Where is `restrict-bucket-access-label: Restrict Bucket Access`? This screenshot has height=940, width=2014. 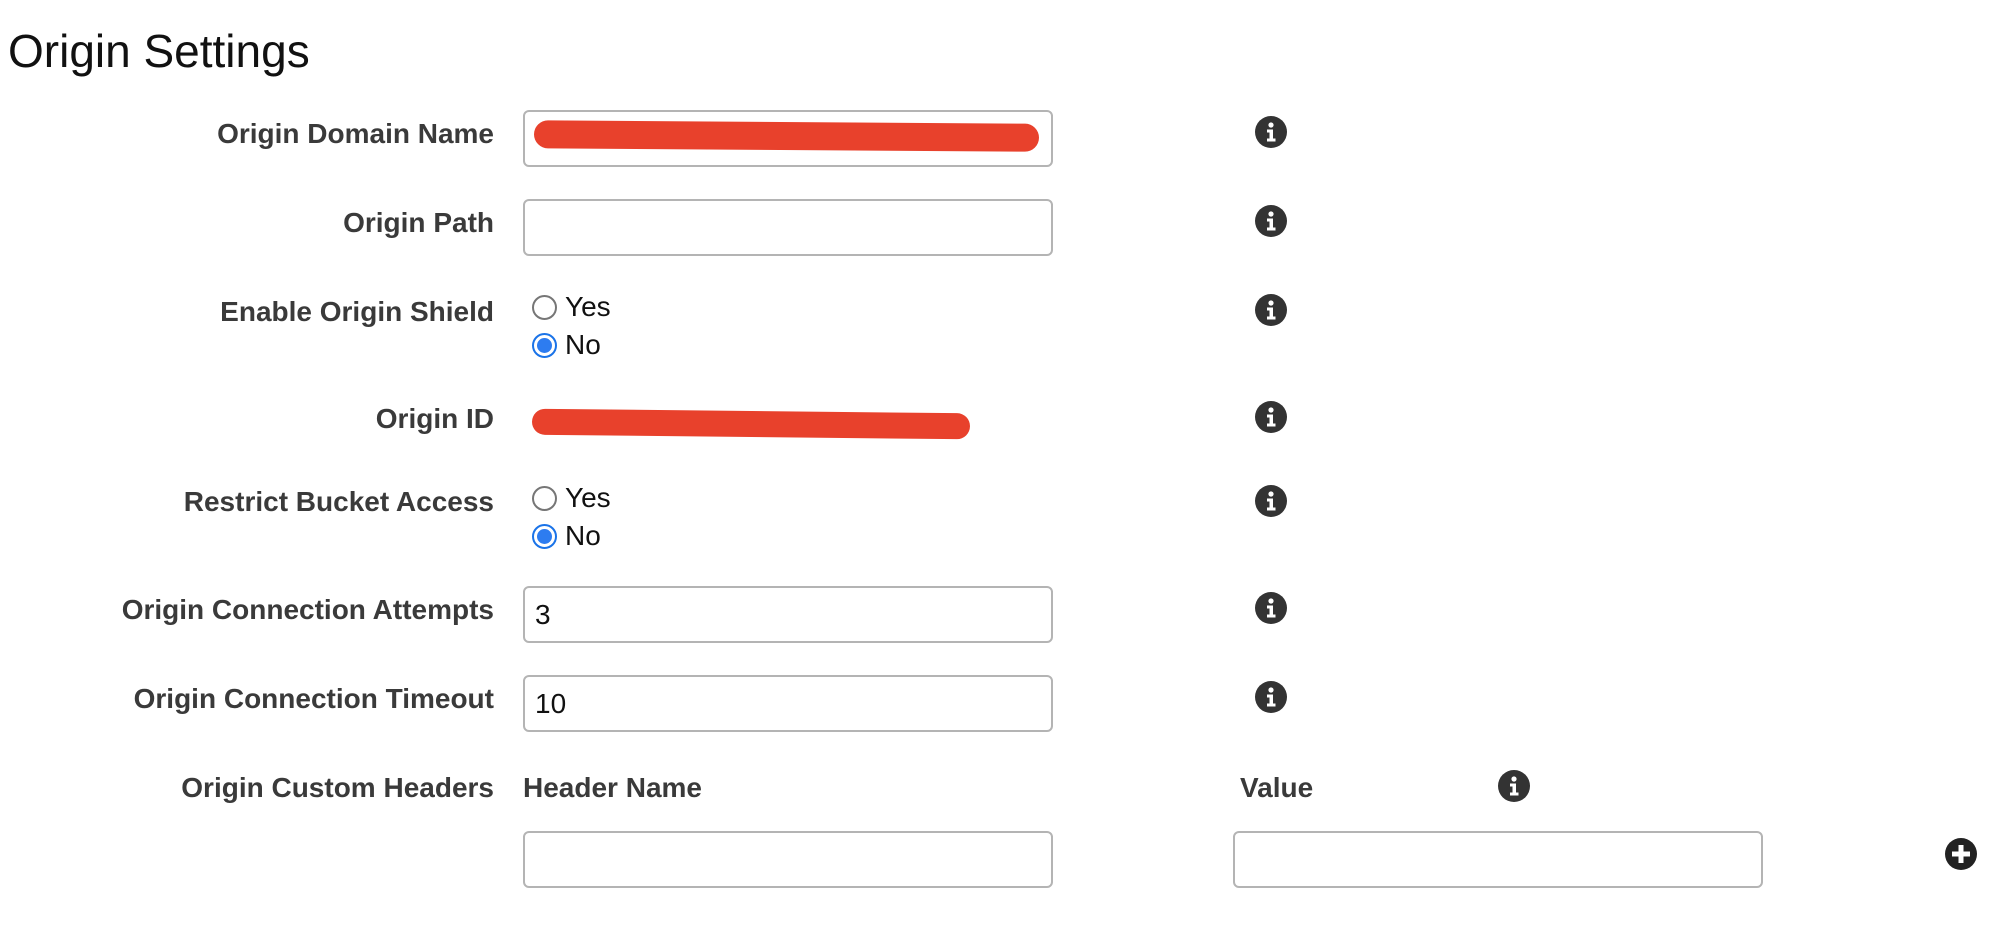 restrict-bucket-access-label: Restrict Bucket Access is located at coordinates (338, 501).